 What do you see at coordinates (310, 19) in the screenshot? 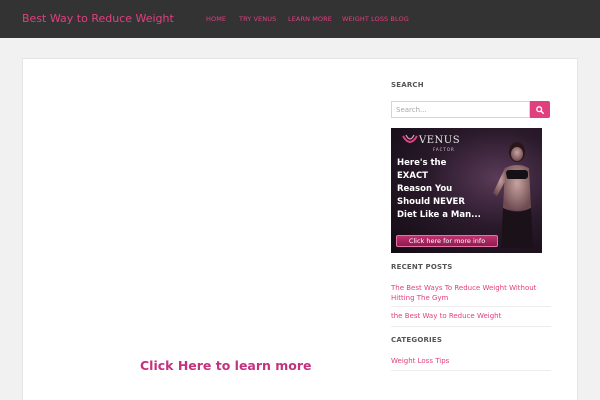
I see `nav-item-learn-more: LEARN MORE` at bounding box center [310, 19].